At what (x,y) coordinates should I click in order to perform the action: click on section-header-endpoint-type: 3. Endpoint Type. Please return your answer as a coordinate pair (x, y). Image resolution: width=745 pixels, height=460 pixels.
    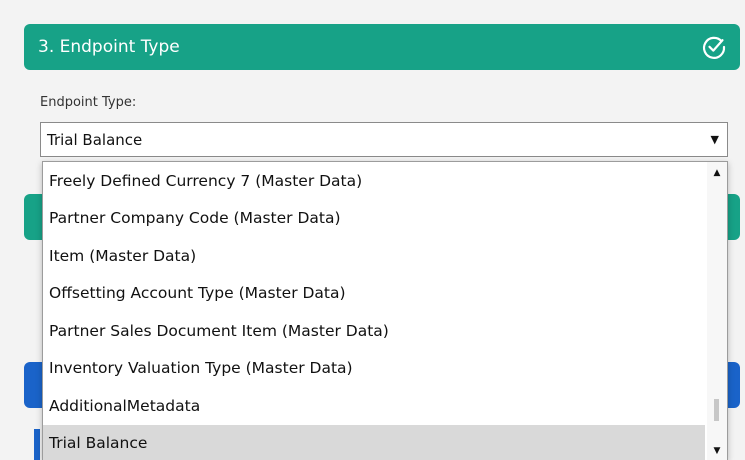
    Looking at the image, I should click on (382, 47).